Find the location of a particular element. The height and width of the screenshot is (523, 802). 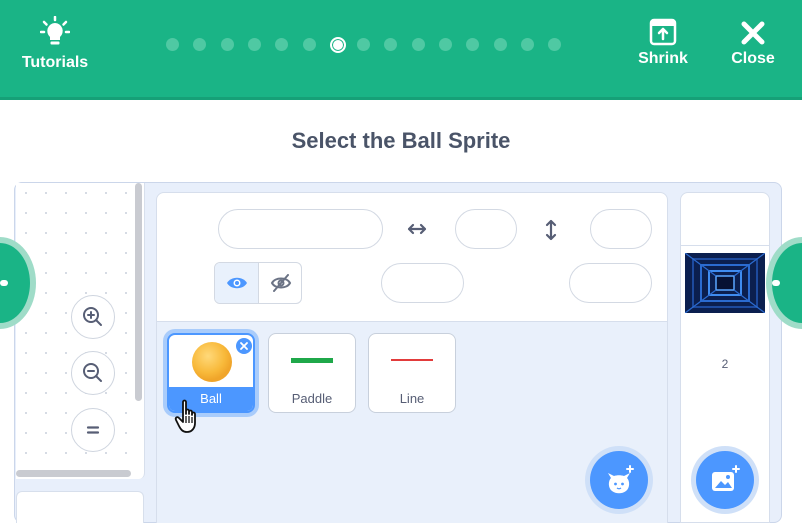

size-field is located at coordinates (422, 283).